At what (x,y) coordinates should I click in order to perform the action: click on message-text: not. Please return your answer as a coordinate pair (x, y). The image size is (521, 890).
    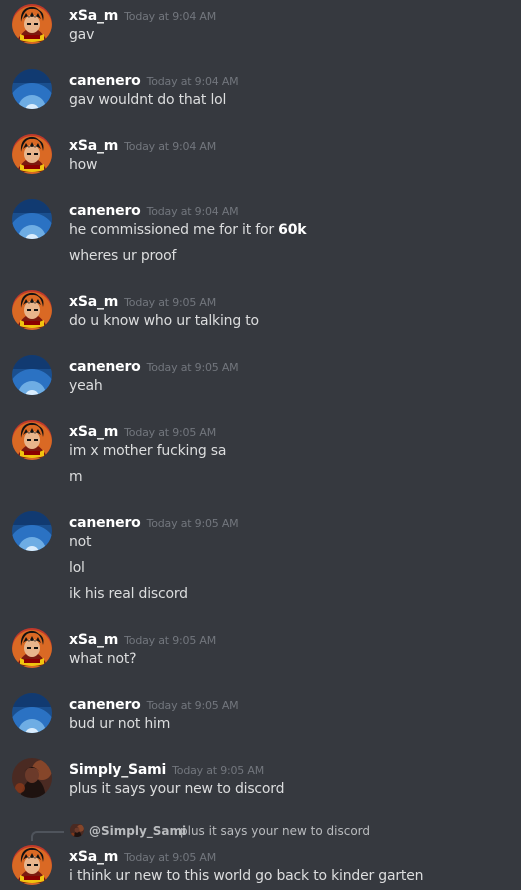
    Looking at the image, I should click on (80, 542).